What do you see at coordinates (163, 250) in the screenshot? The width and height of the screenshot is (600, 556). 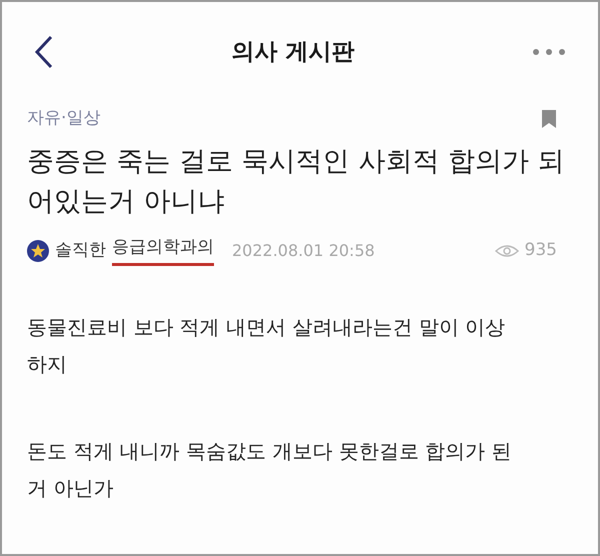 I see `author-name: 응급의학과의` at bounding box center [163, 250].